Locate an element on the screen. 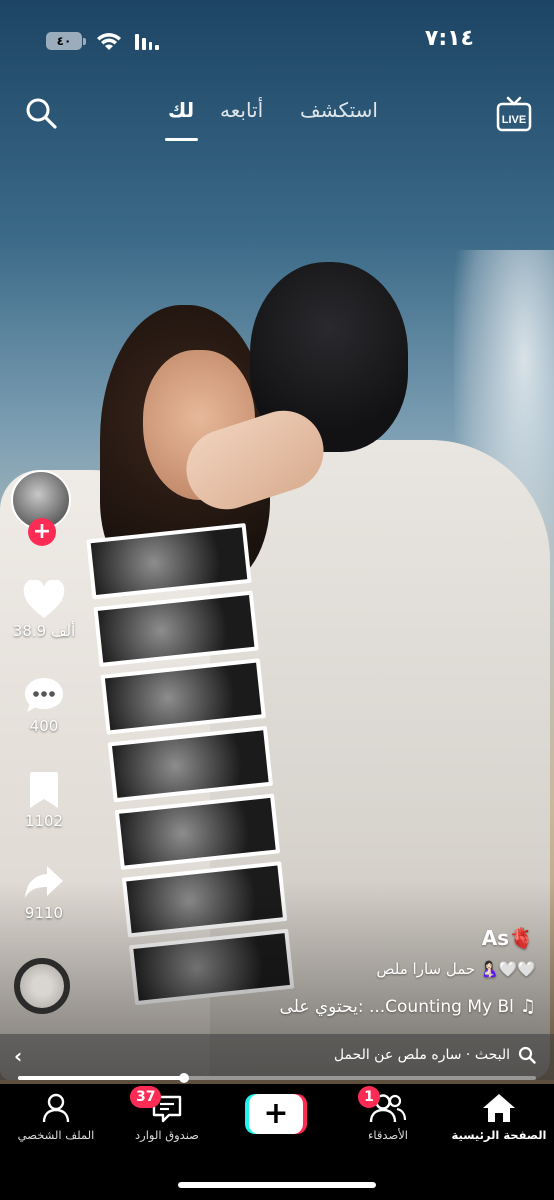  create-button: + is located at coordinates (276, 1114).